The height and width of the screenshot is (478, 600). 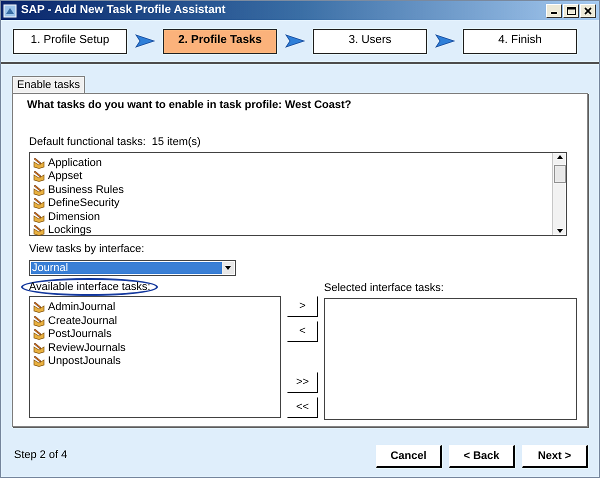 What do you see at coordinates (84, 203) in the screenshot?
I see `task-item: DefineSecurity` at bounding box center [84, 203].